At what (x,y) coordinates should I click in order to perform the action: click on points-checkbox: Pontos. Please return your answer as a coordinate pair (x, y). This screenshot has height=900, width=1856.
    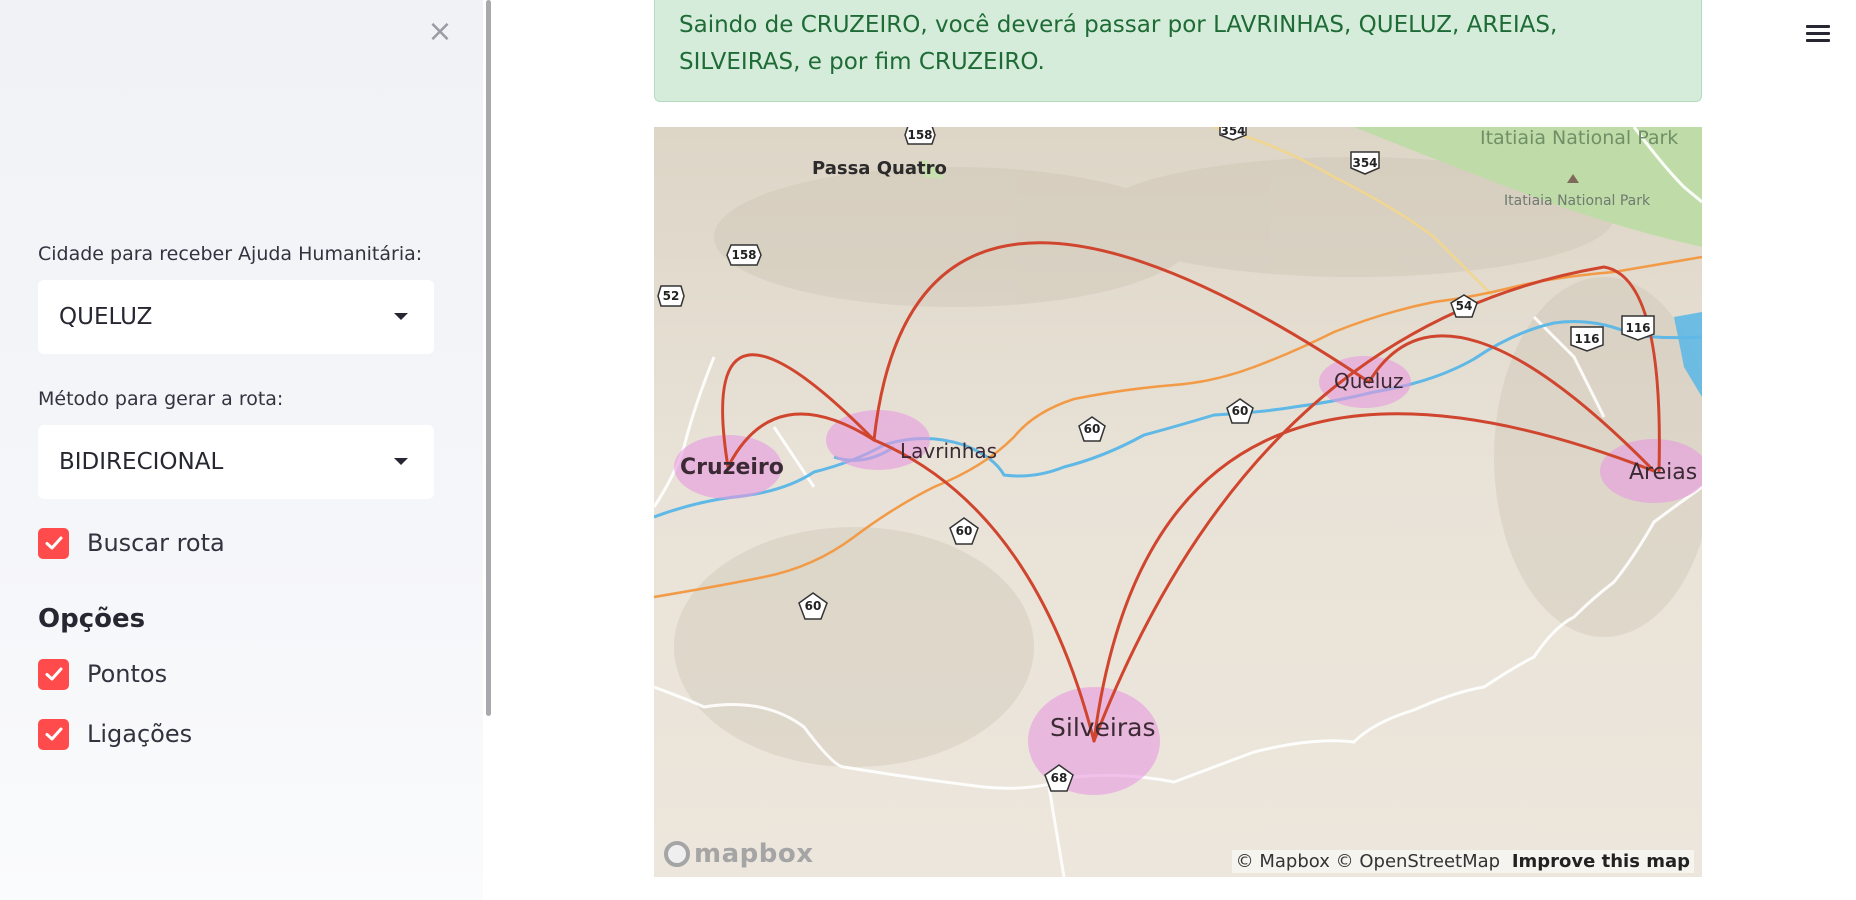
    Looking at the image, I should click on (102, 674).